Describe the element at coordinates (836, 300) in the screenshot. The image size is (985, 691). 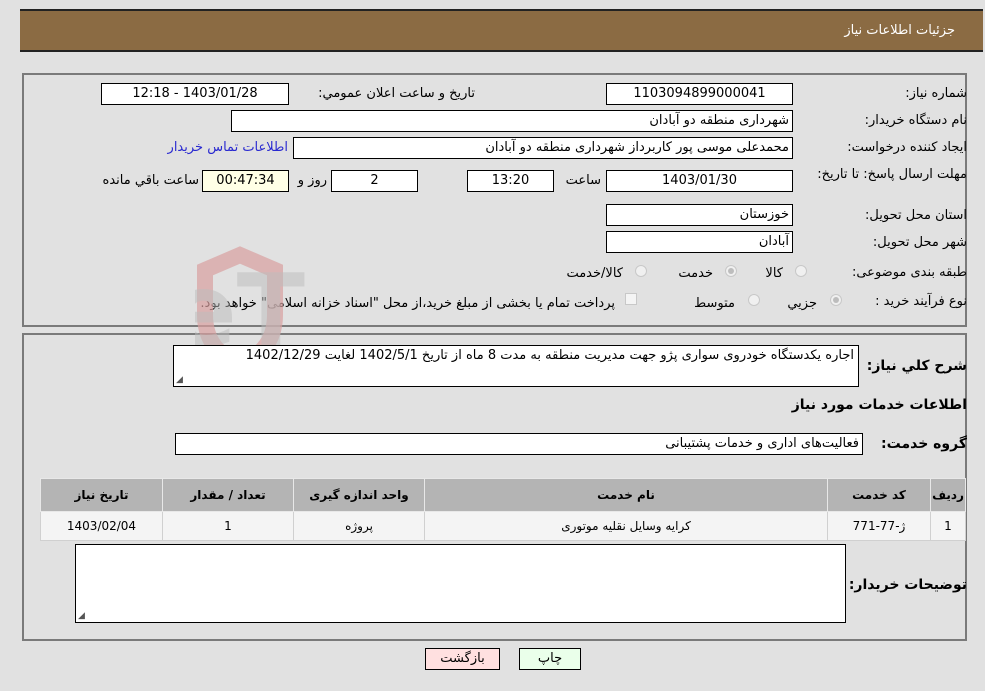
I see `process-radio-minor` at that location.